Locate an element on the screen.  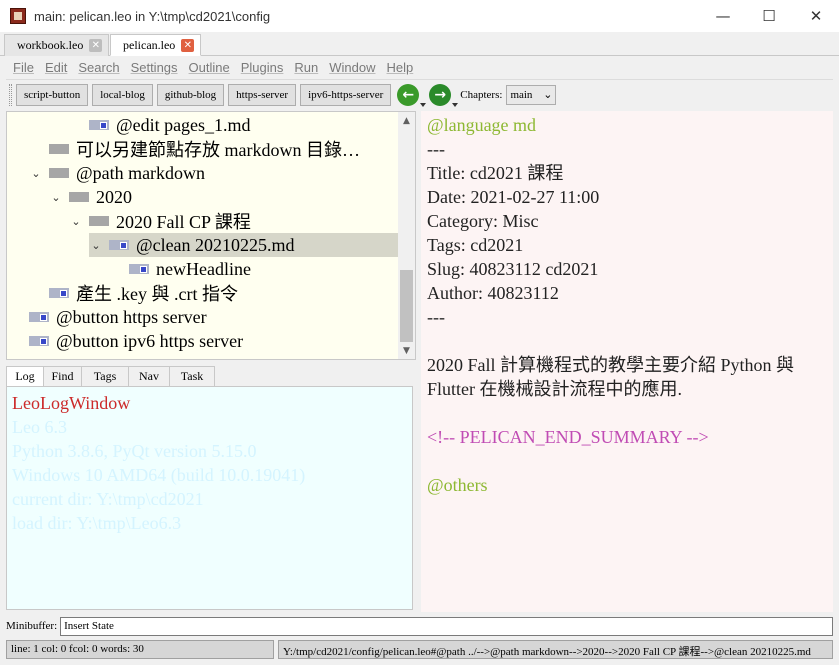
outline-node: ⌄ 2020 is located at coordinates (90, 197).